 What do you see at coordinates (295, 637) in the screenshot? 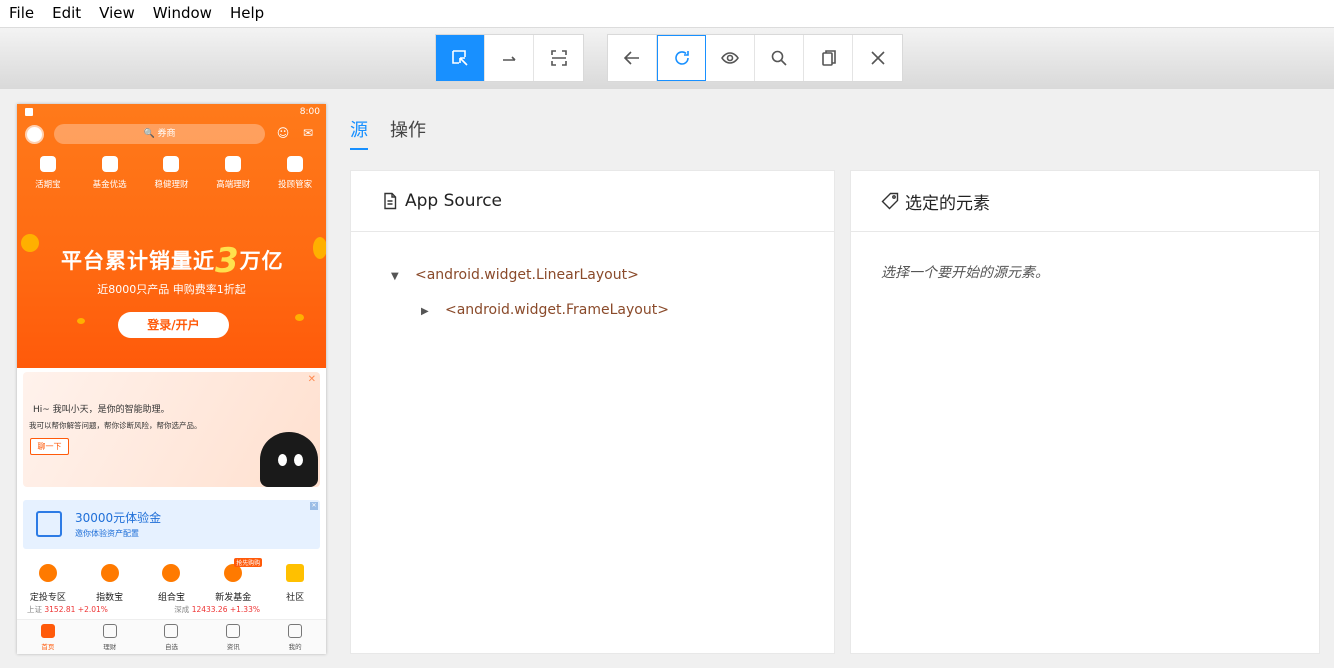
I see `tab-mine: 我的` at bounding box center [295, 637].